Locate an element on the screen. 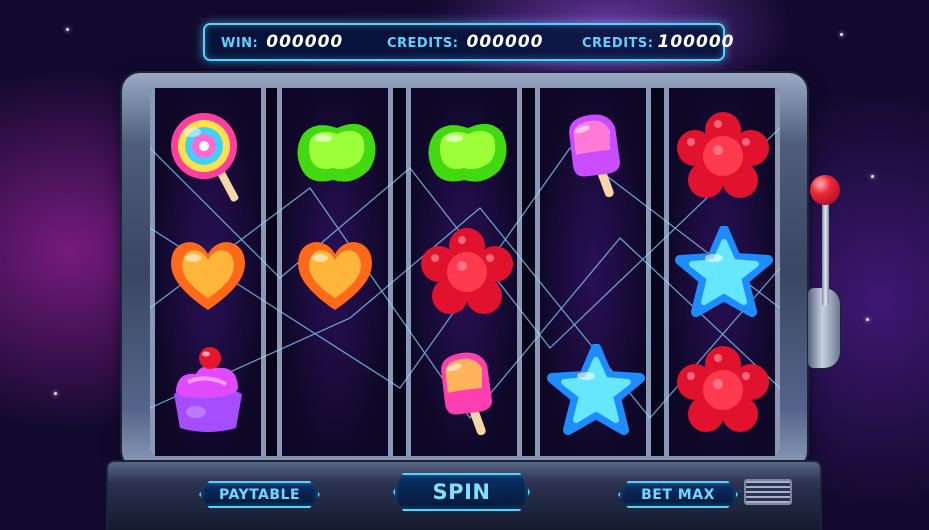  credits-total-display: CREDITS: 100000 is located at coordinates (658, 43).